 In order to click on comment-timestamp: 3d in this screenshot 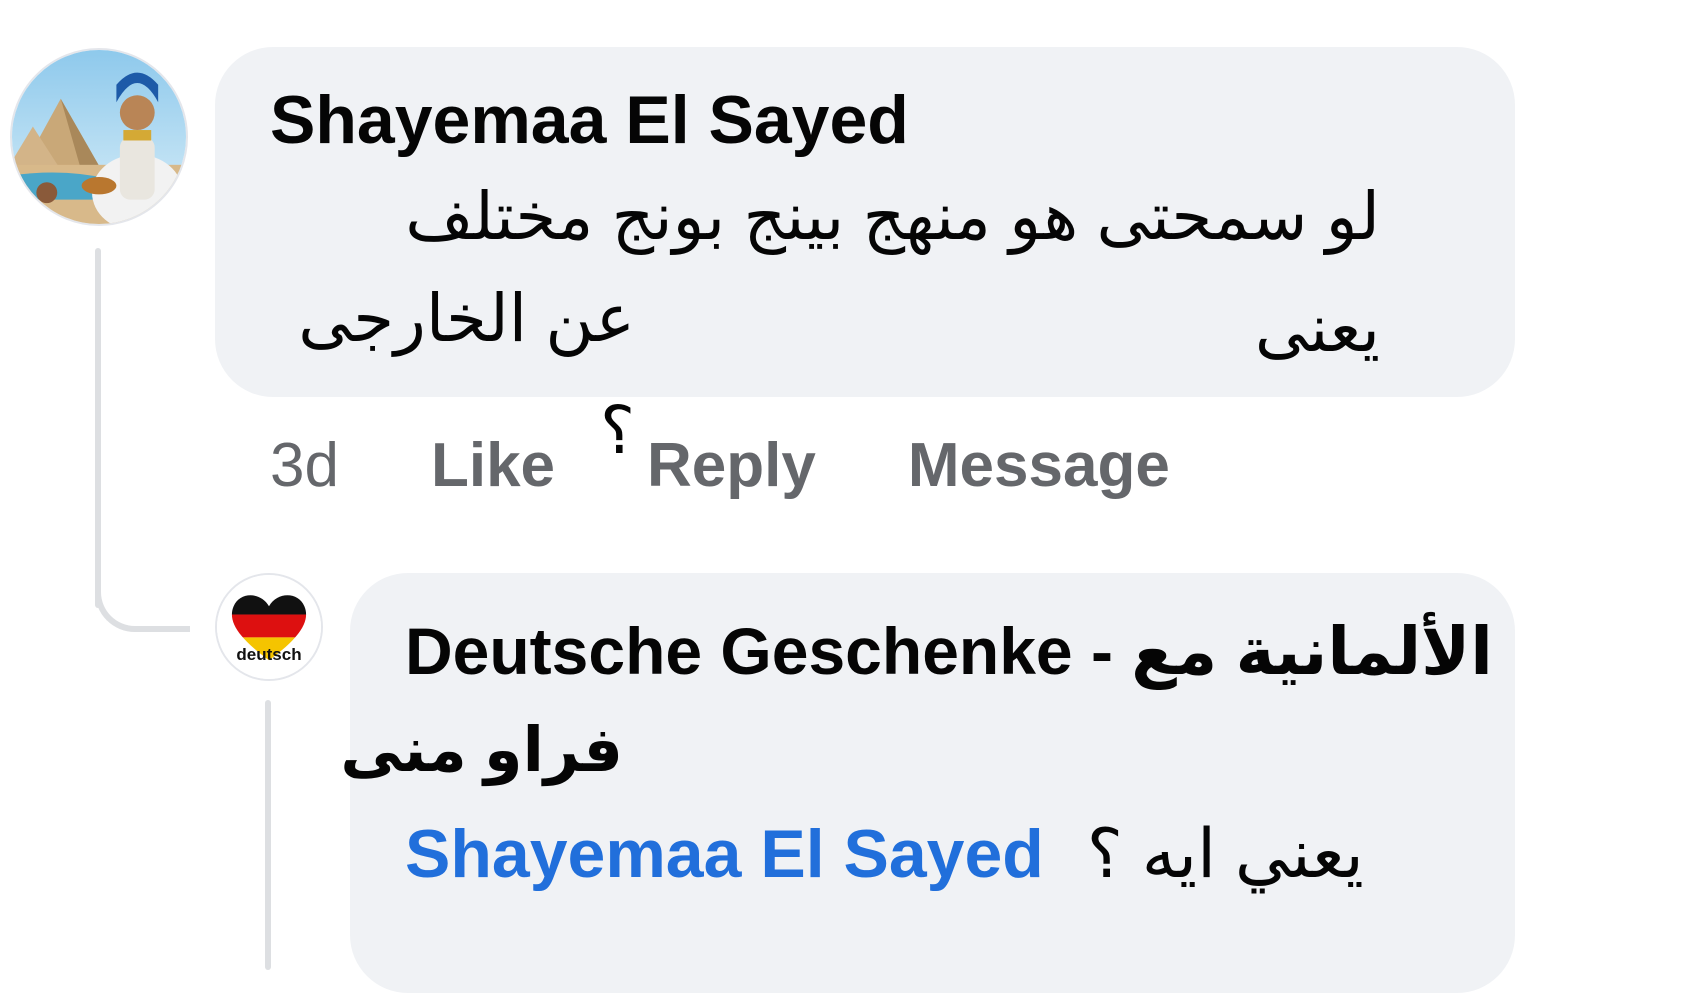, I will do `click(304, 465)`.